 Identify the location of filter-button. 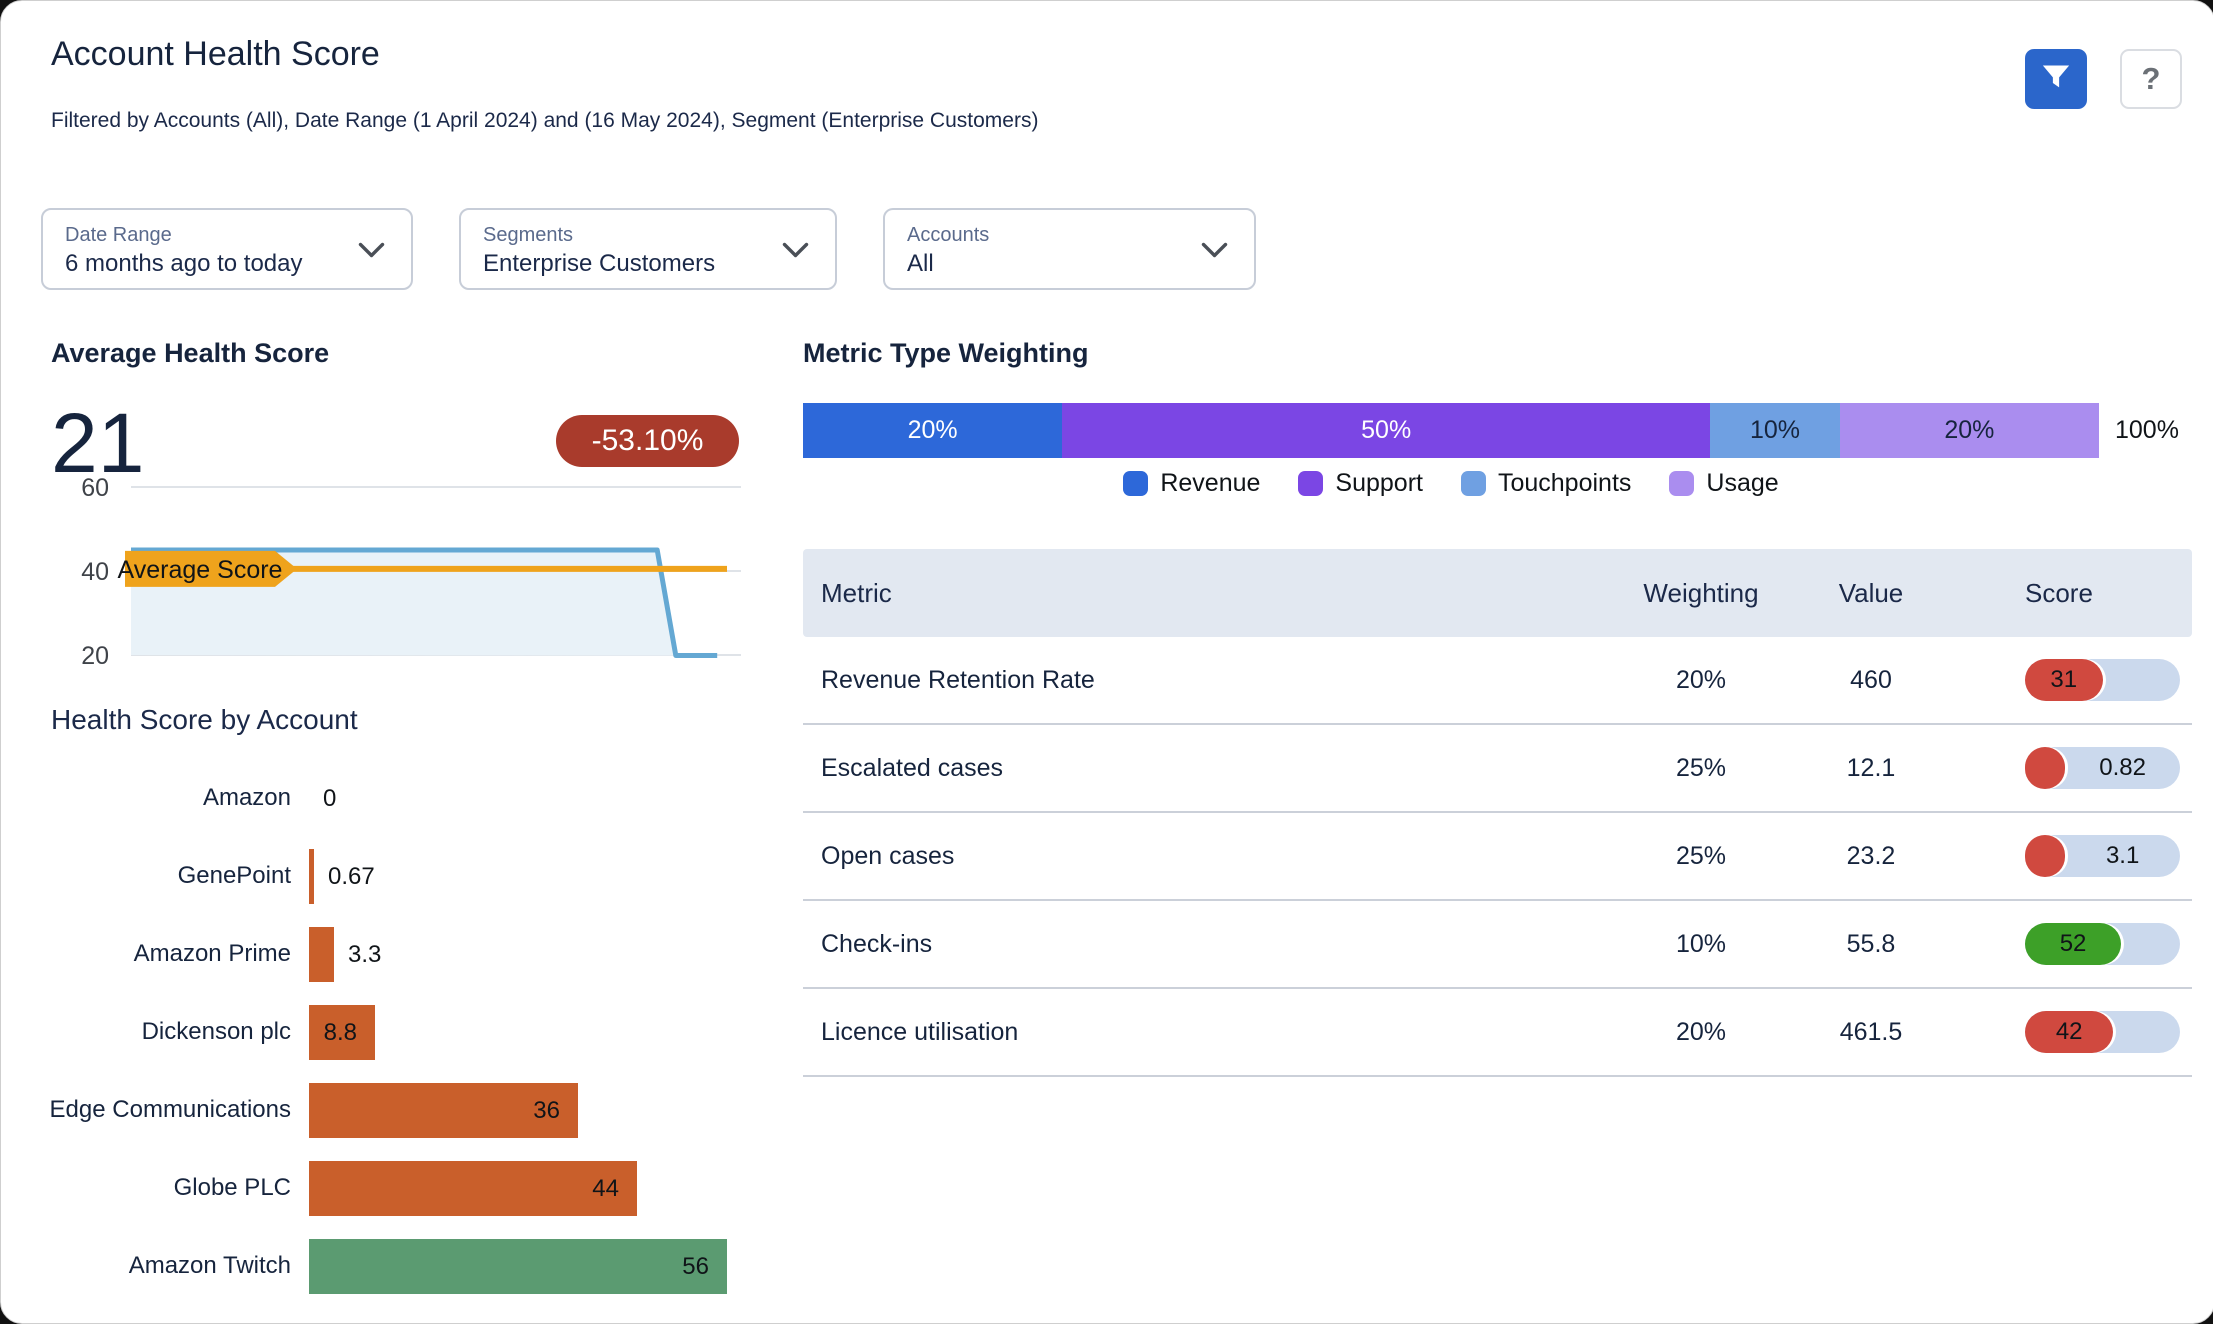
(2056, 79).